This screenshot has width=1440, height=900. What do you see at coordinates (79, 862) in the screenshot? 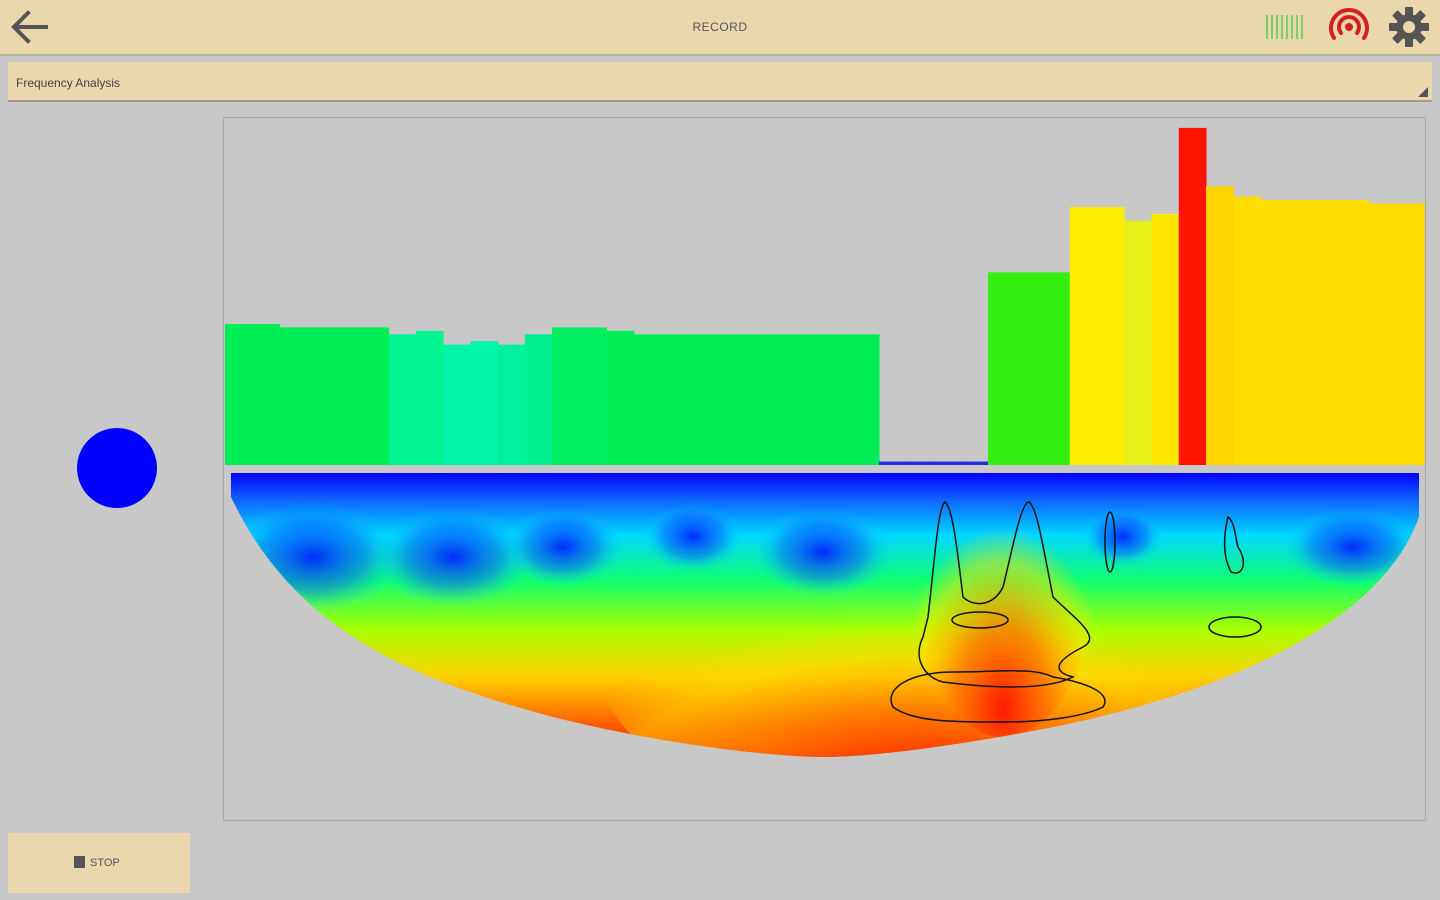
I see `stop-icon` at bounding box center [79, 862].